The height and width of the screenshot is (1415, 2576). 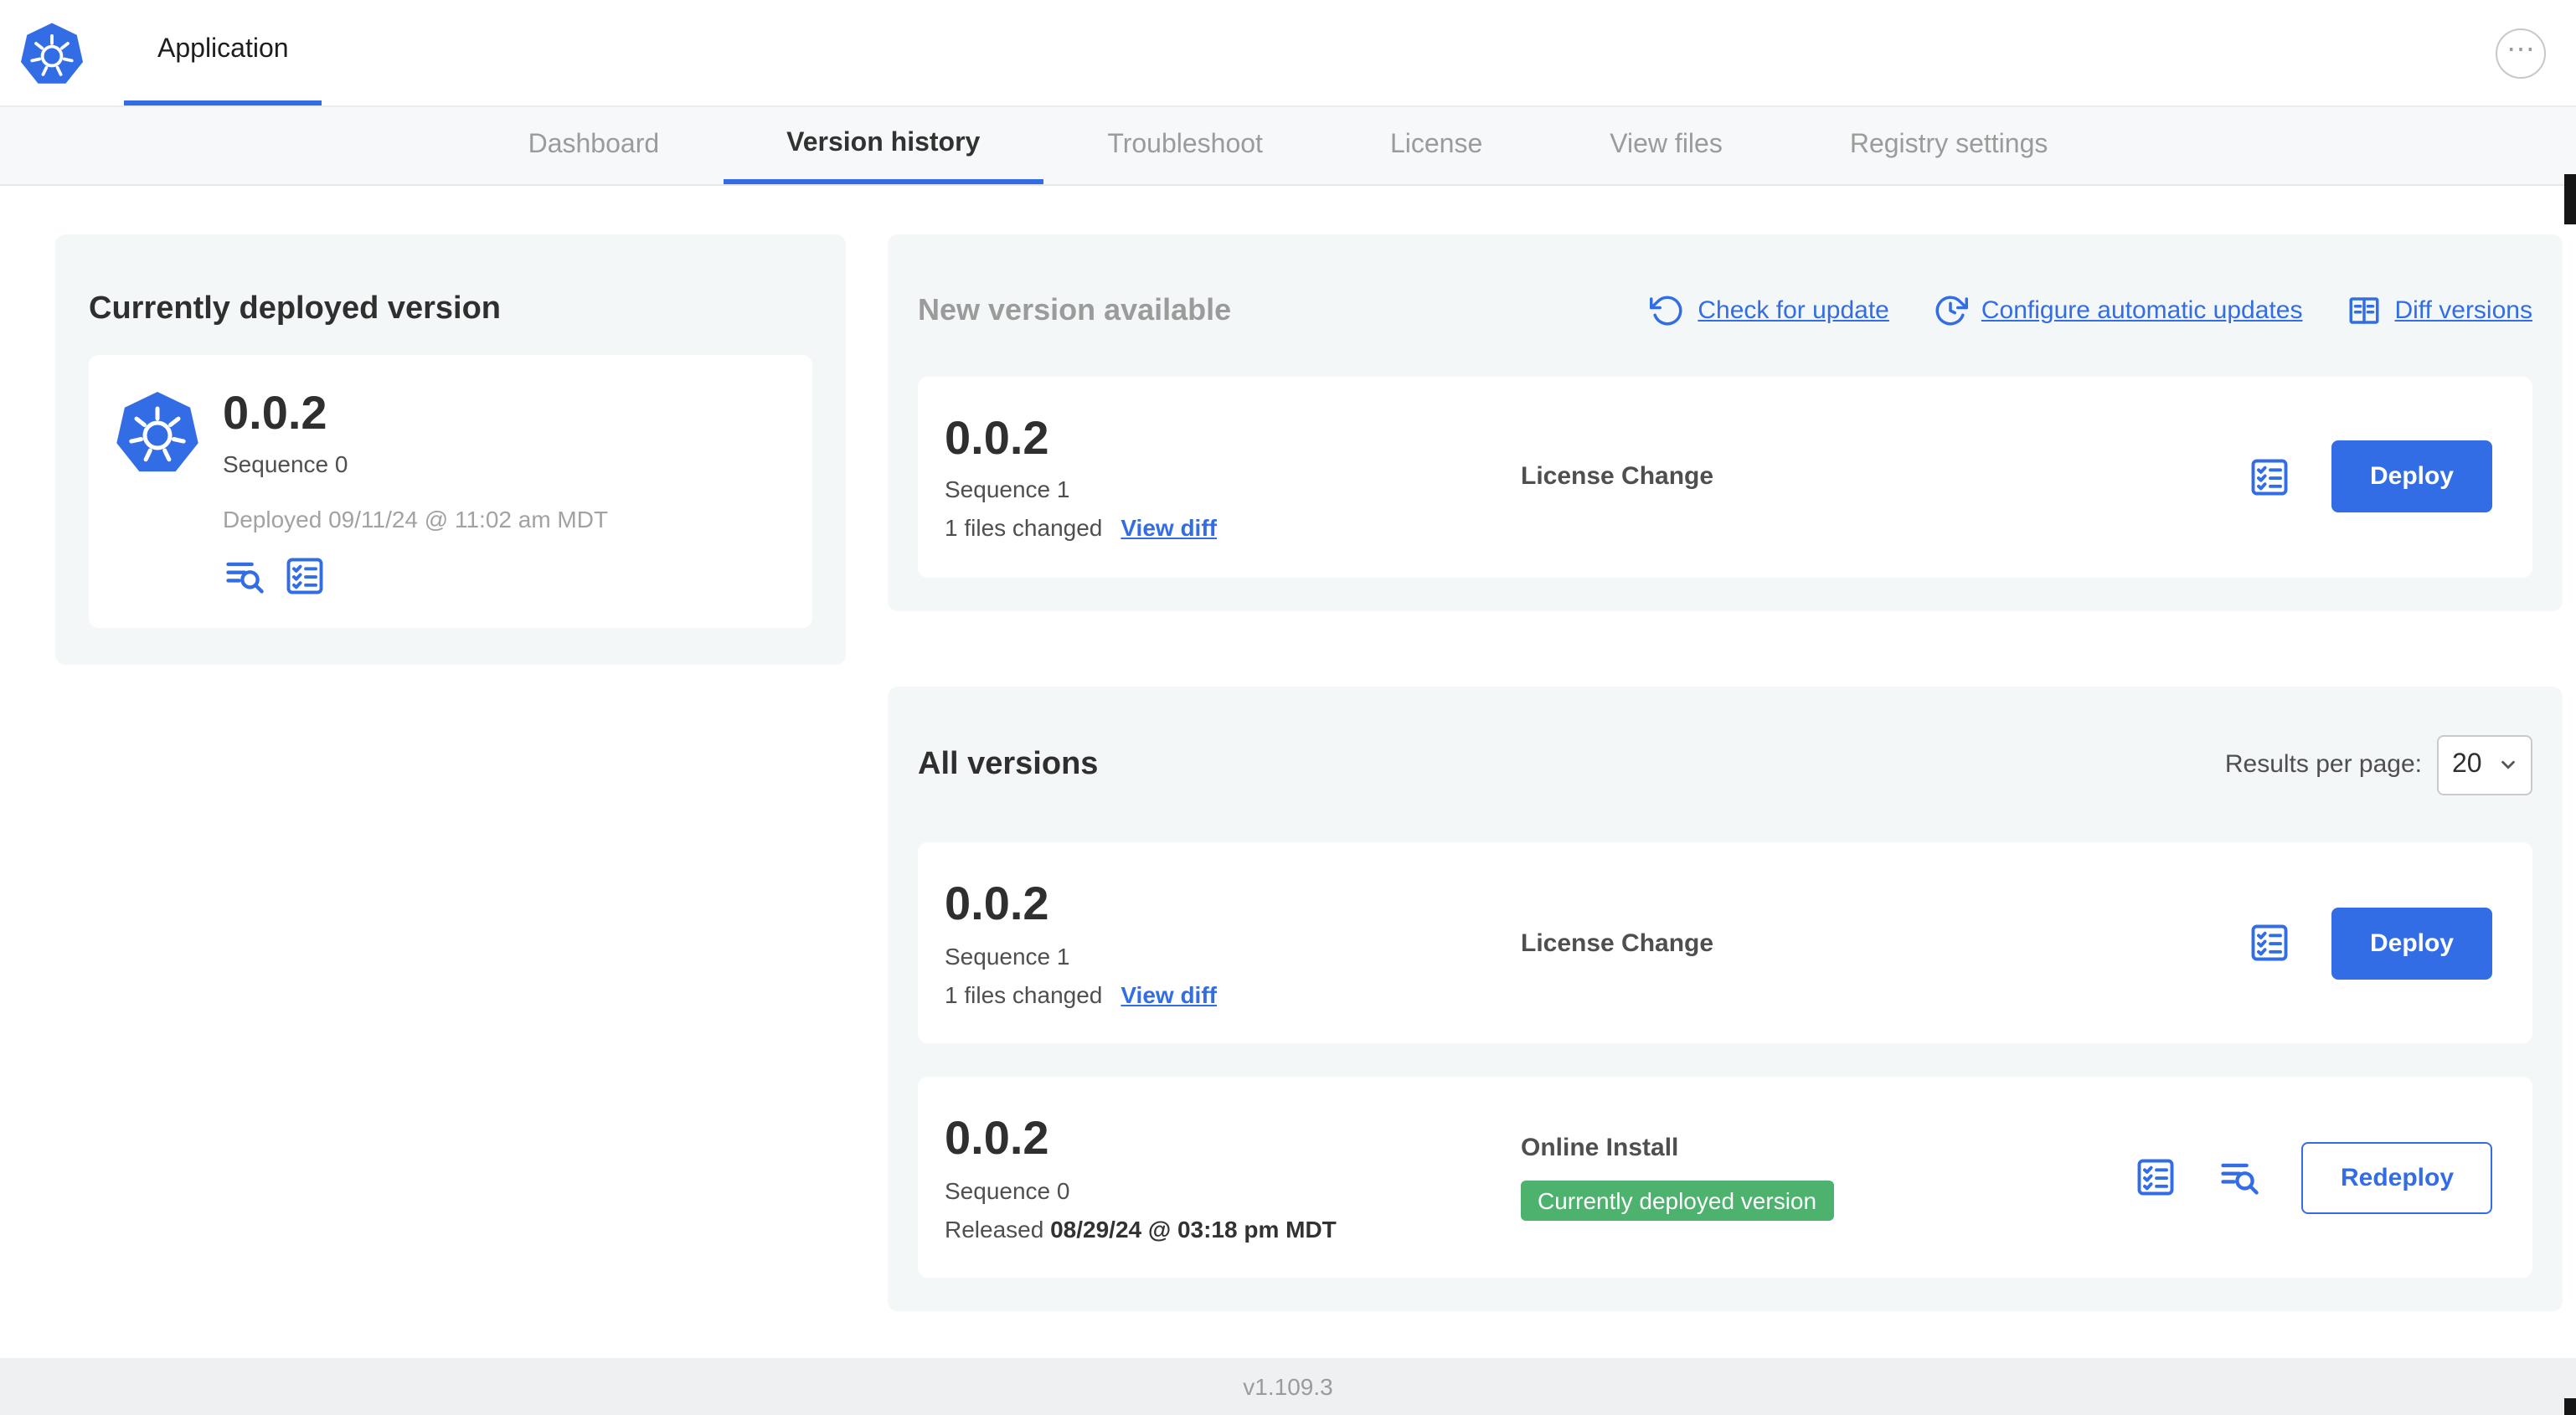 I want to click on refresh-icon, so click(x=1665, y=311).